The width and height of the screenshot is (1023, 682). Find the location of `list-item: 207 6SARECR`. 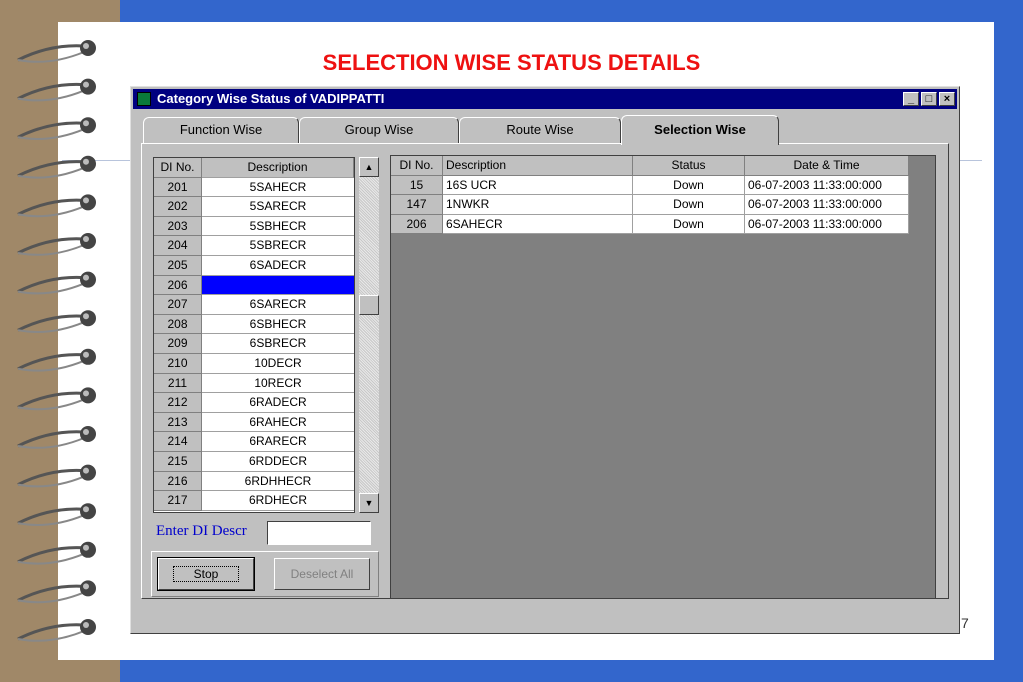

list-item: 207 6SARECR is located at coordinates (254, 305).